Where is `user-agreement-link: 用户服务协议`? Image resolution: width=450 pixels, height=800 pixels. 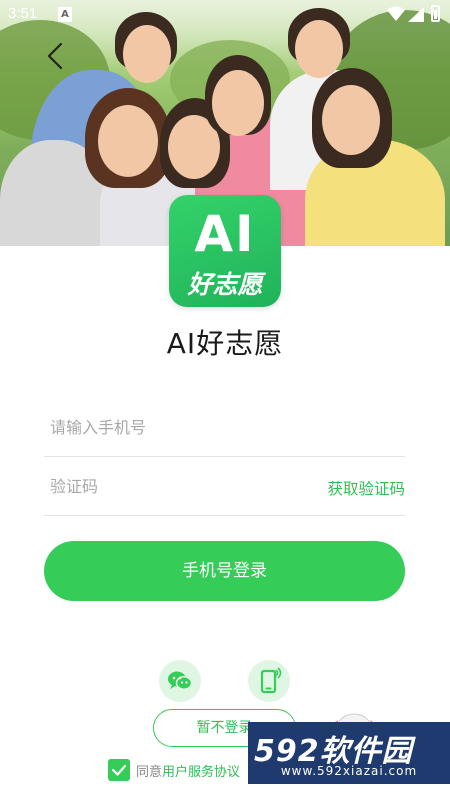
user-agreement-link: 用户服务协议 is located at coordinates (201, 772).